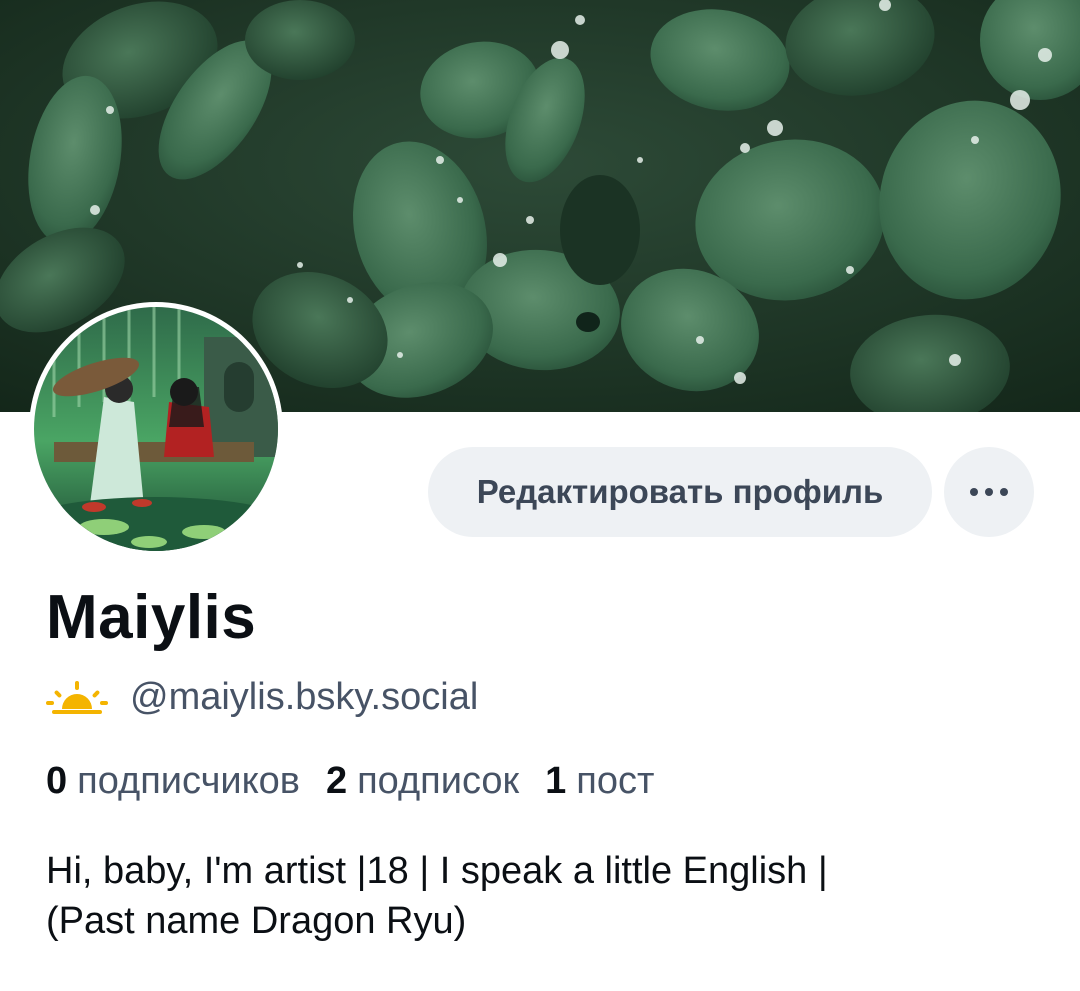 The width and height of the screenshot is (1080, 991). I want to click on handle-row: @maiylis.bsky.social, so click(262, 697).